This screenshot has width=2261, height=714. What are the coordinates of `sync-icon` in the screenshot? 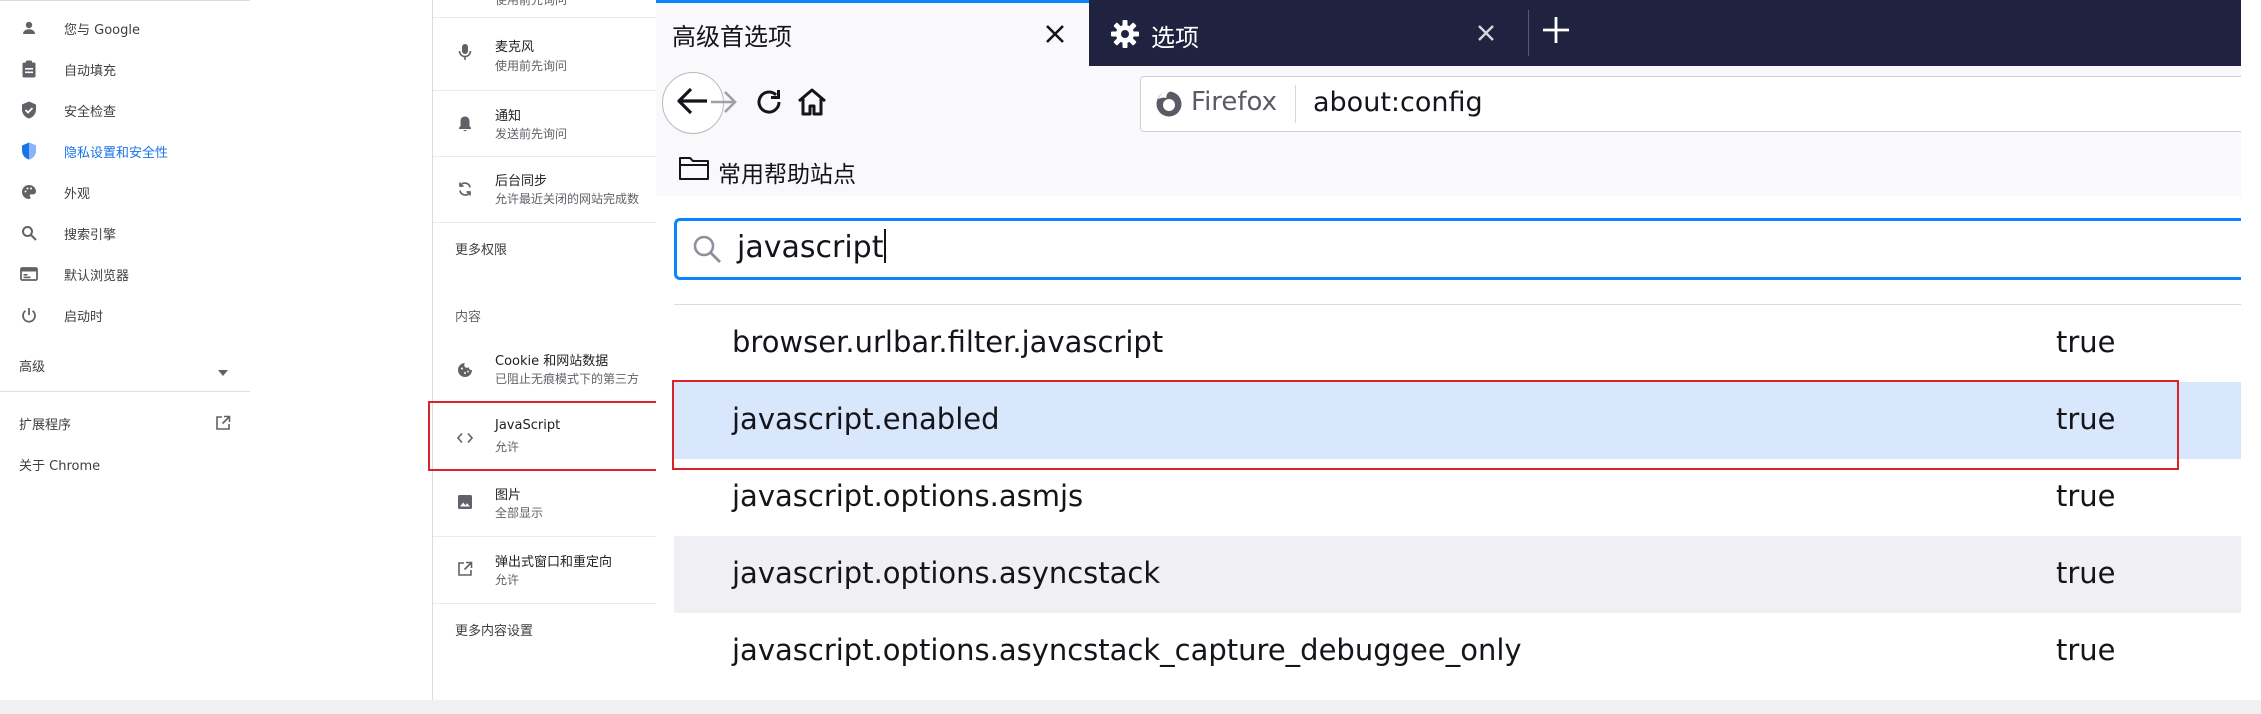 It's located at (465, 189).